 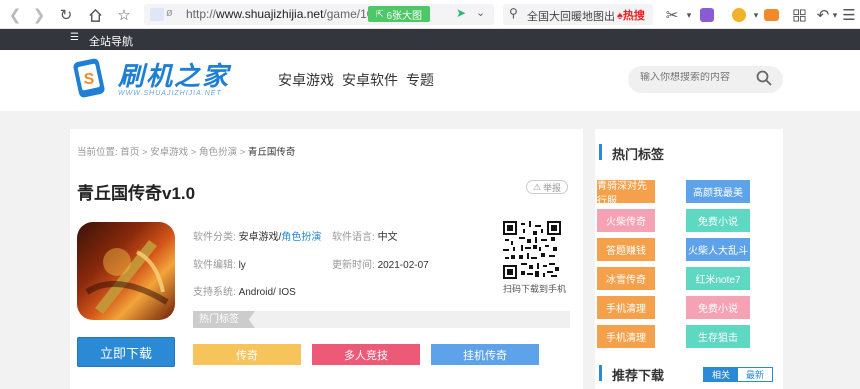 What do you see at coordinates (174, 74) in the screenshot?
I see `logo-title: 刷机之家` at bounding box center [174, 74].